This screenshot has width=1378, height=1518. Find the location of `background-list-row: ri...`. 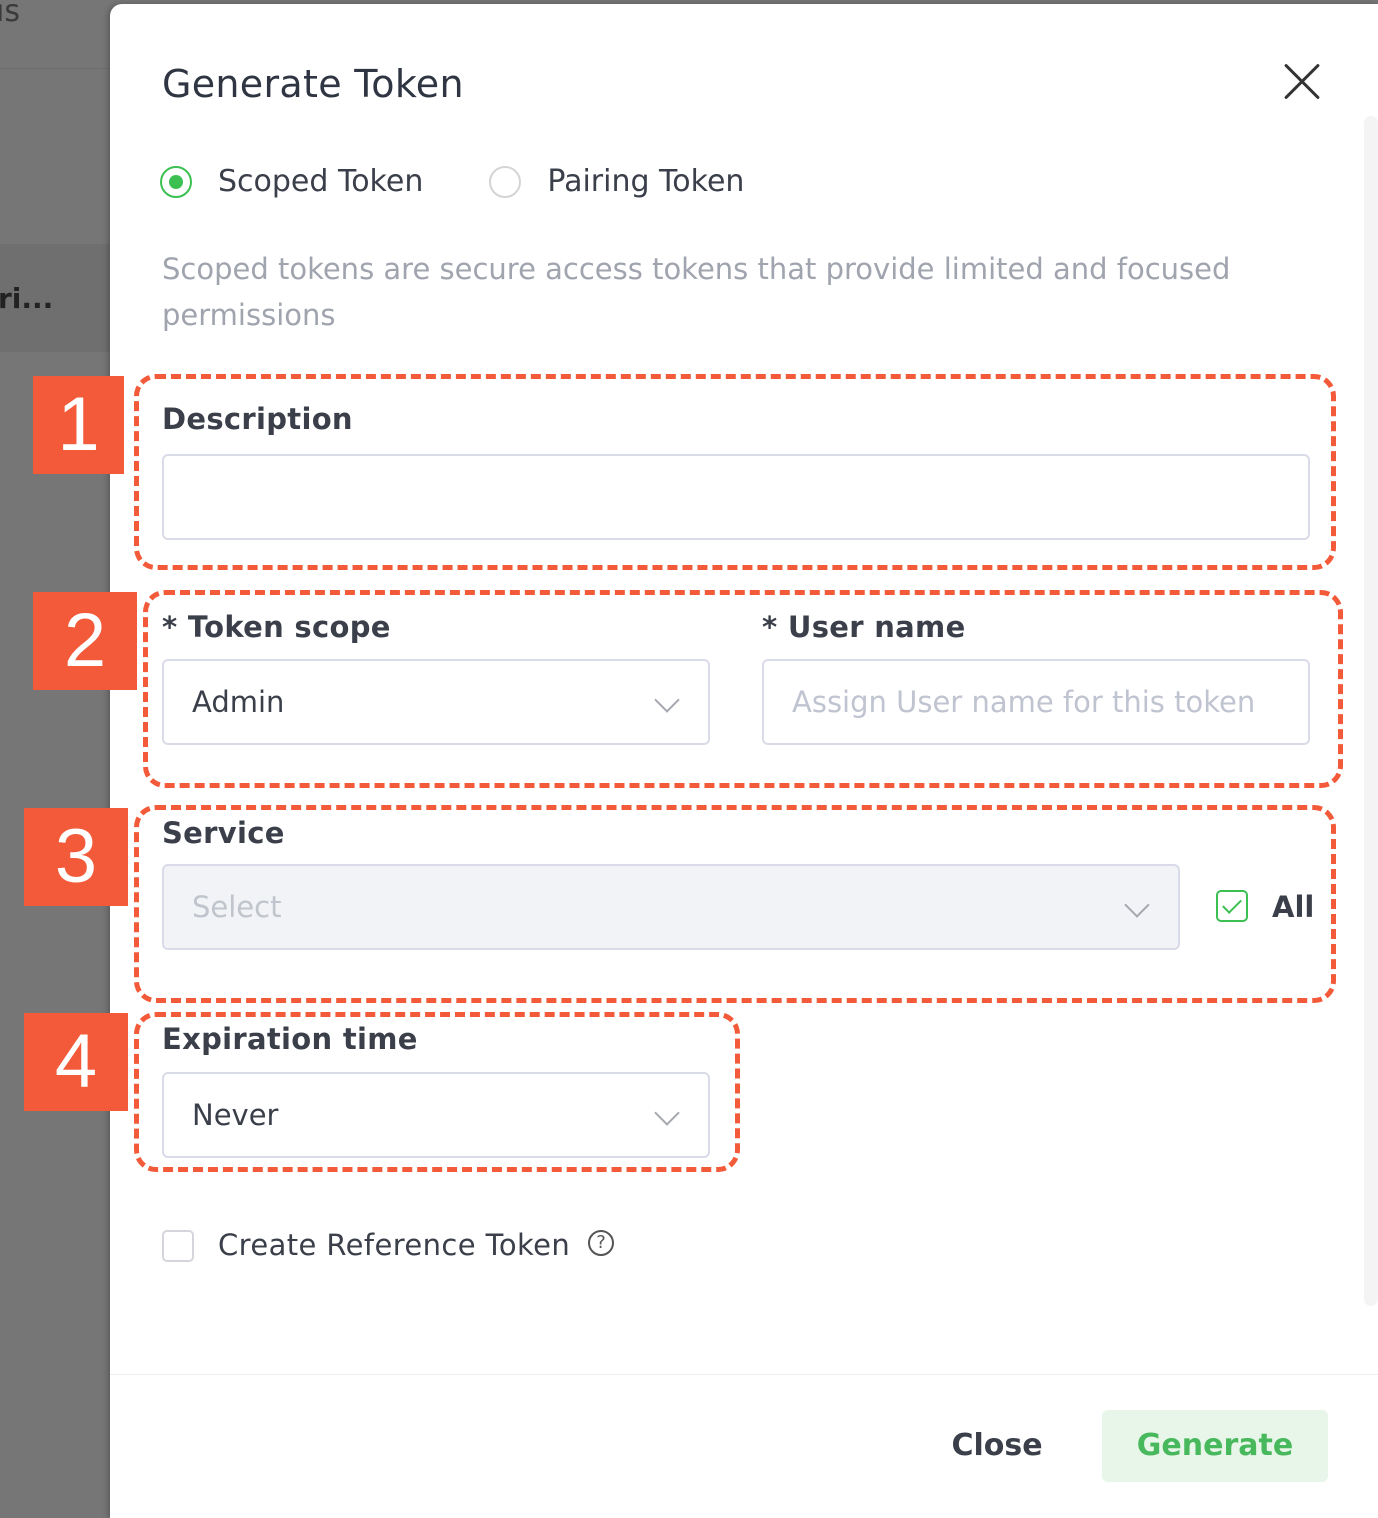

background-list-row: ri... is located at coordinates (55, 298).